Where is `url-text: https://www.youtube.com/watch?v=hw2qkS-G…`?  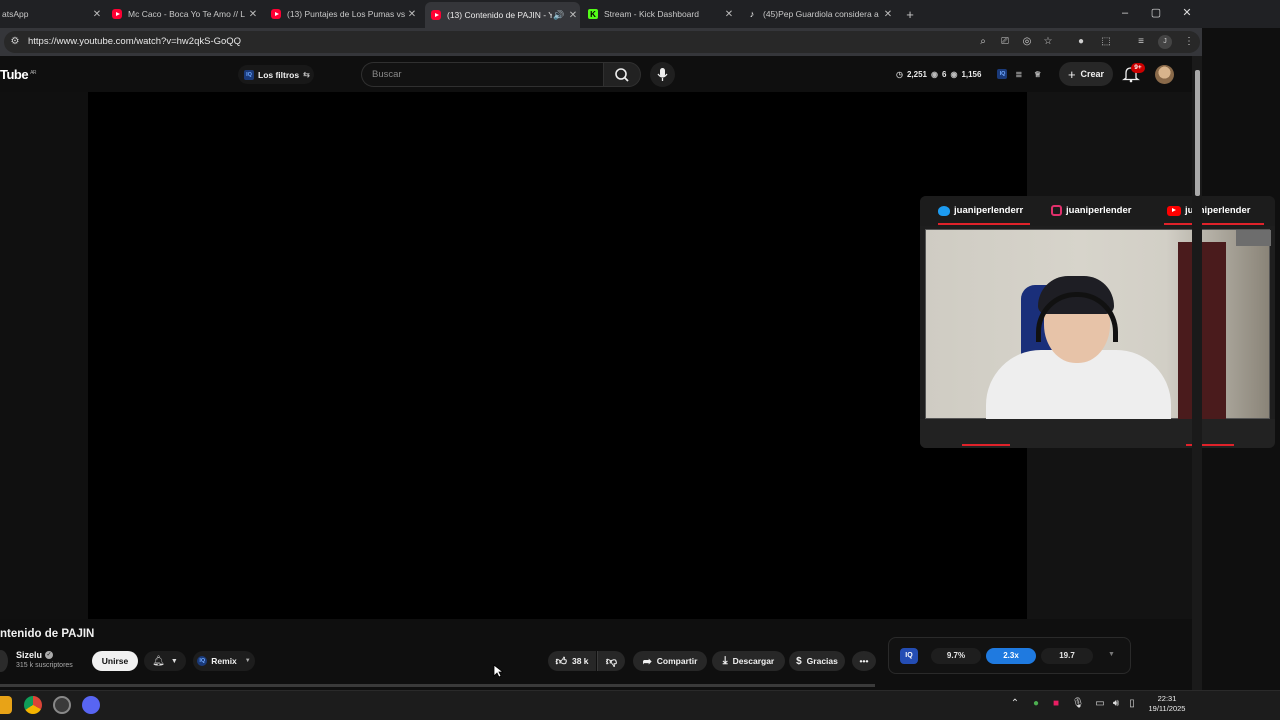 url-text: https://www.youtube.com/watch?v=hw2qkS-G… is located at coordinates (134, 41).